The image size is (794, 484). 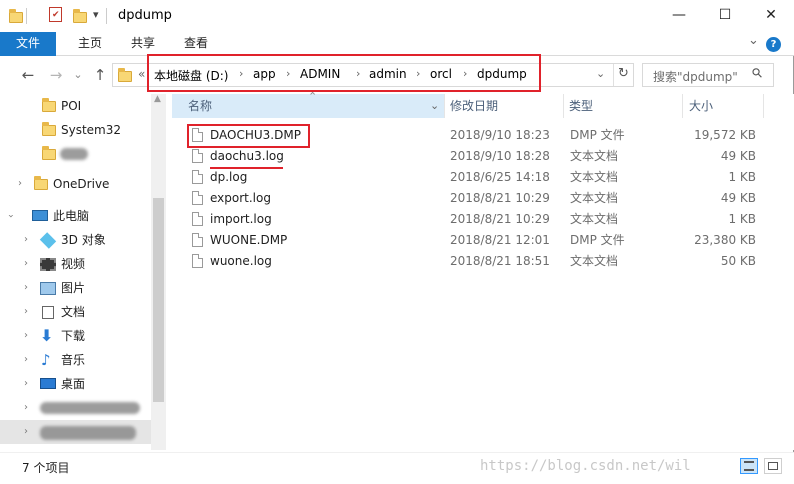 I want to click on sort-ascending-icon: ⌃, so click(x=313, y=96).